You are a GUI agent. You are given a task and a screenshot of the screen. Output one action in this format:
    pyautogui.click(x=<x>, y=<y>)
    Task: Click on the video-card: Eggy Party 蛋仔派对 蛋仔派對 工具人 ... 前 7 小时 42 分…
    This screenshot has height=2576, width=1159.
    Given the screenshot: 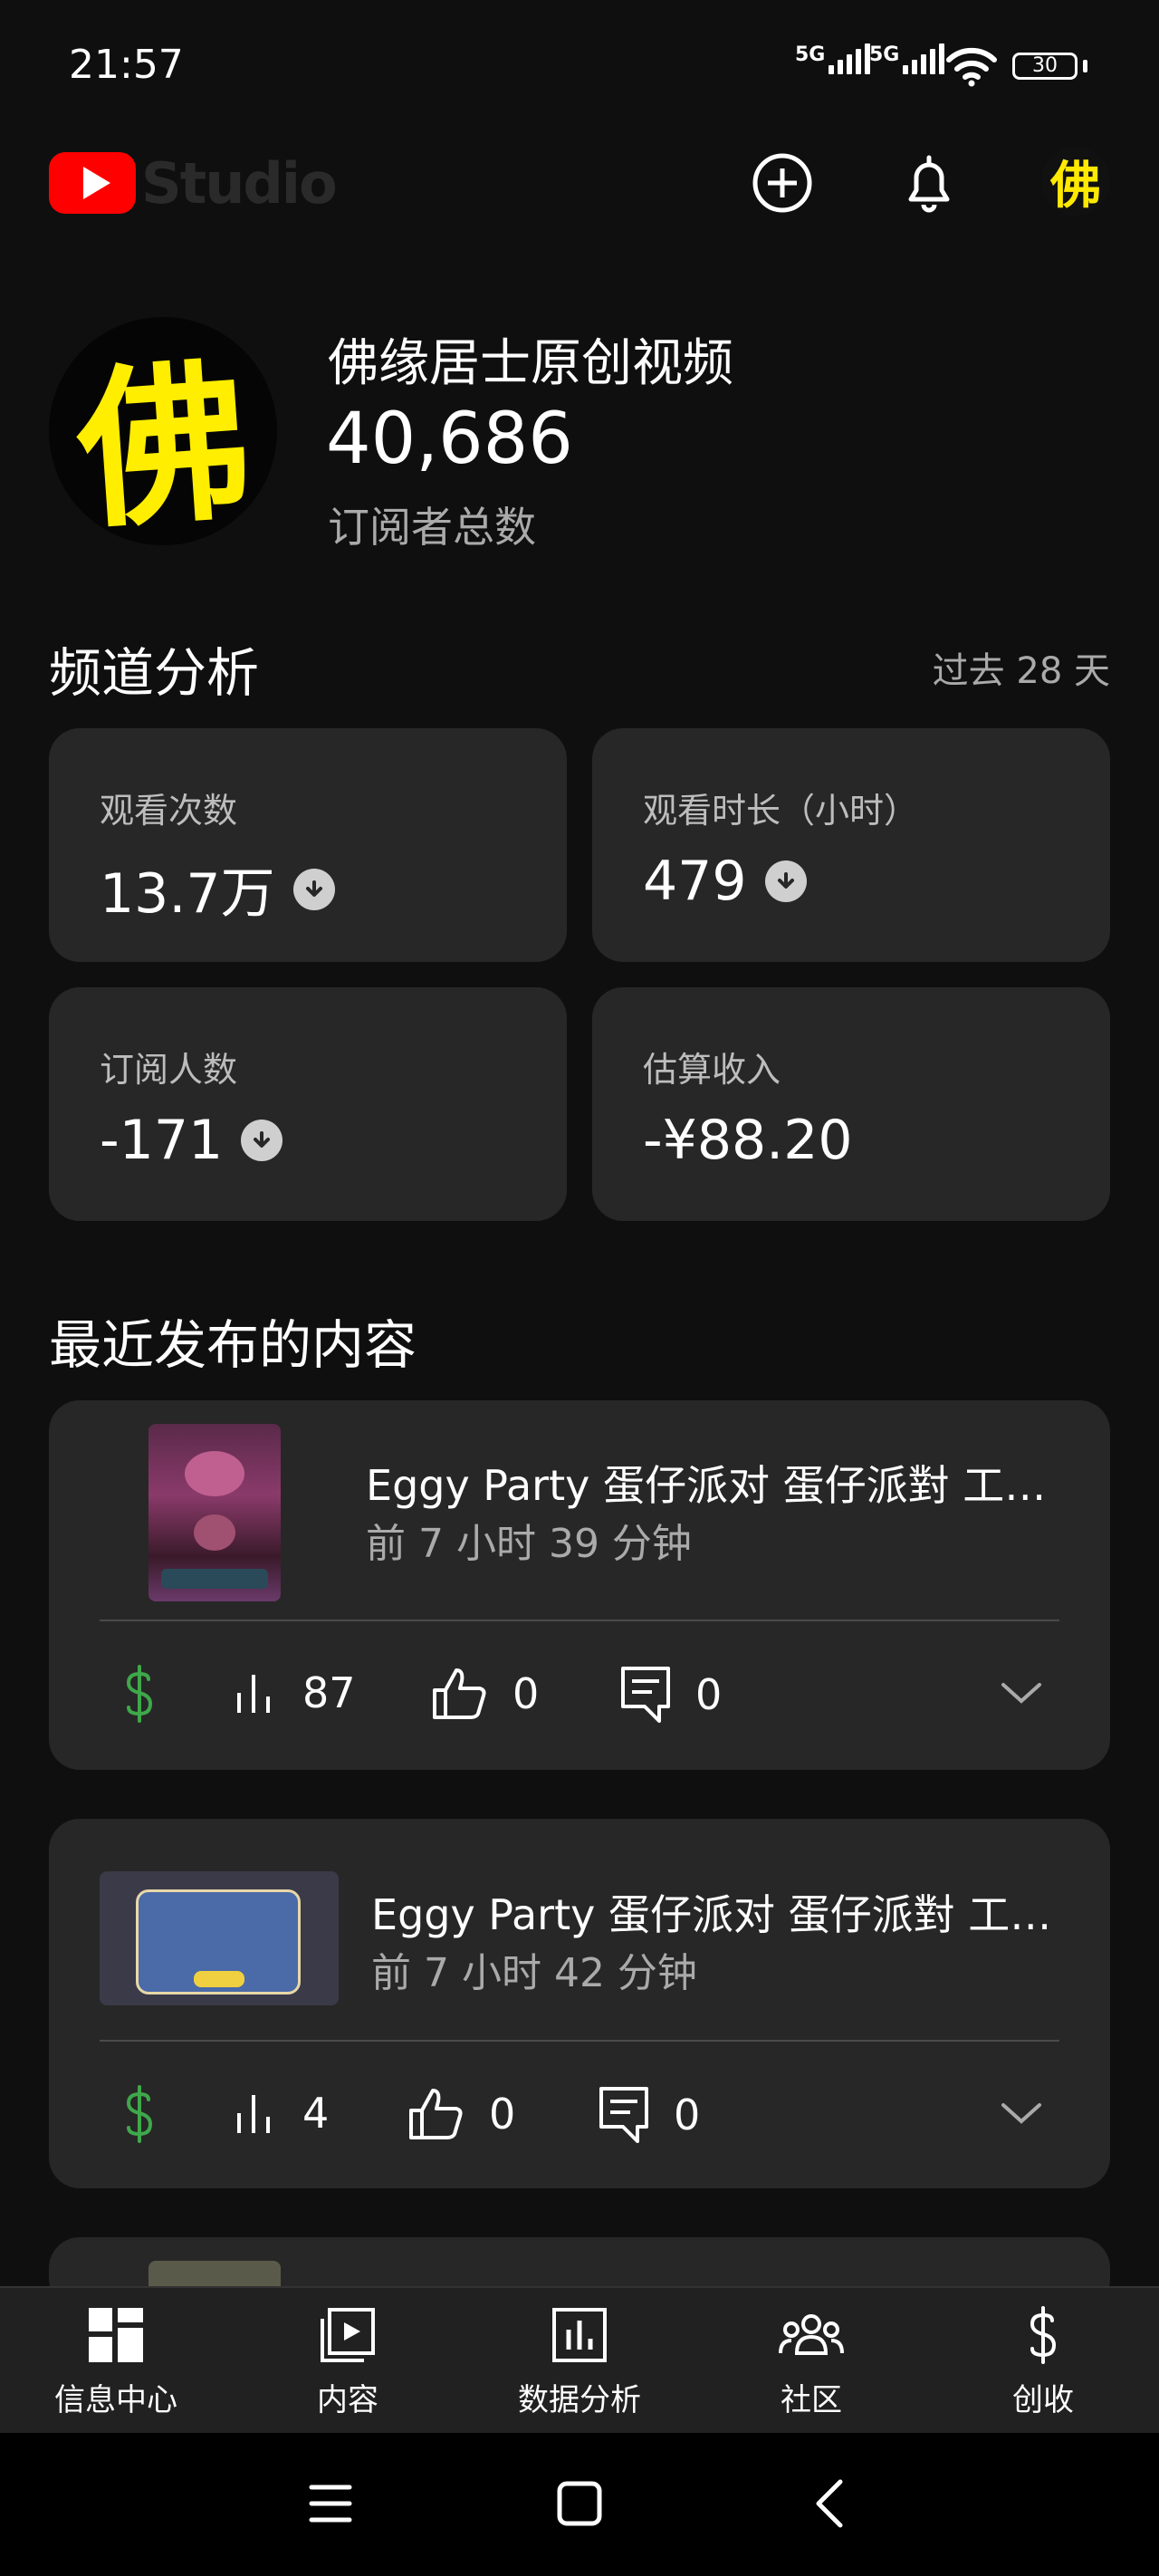 What is the action you would take?
    pyautogui.click(x=579, y=2003)
    